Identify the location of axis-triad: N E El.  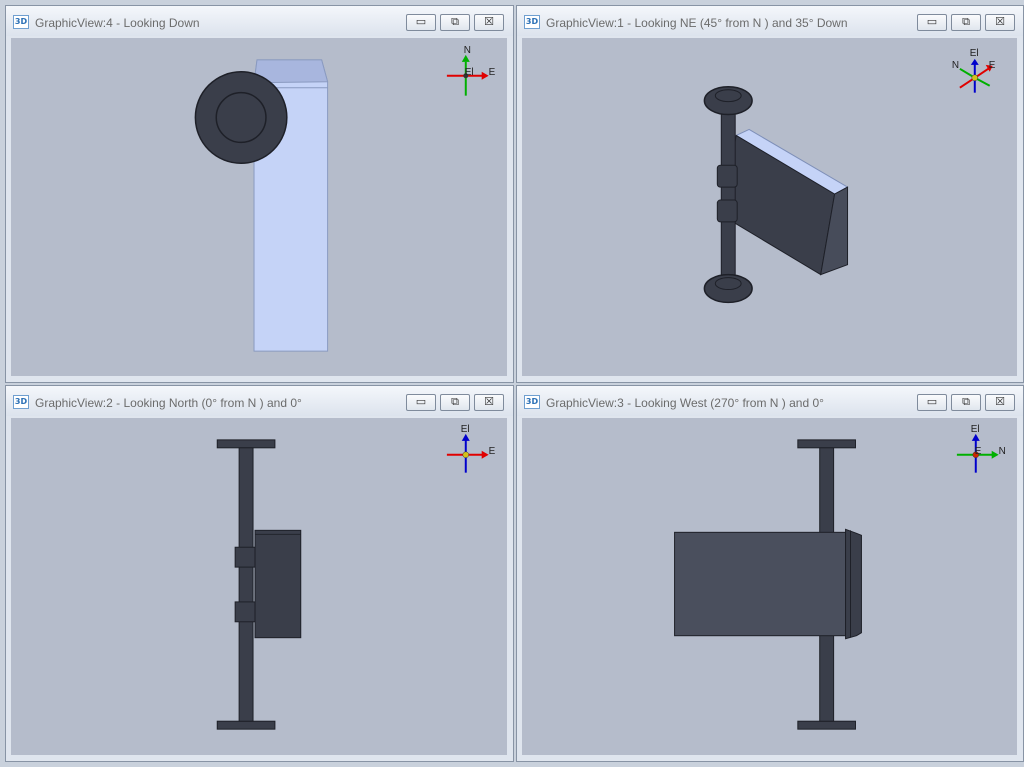
(471, 70).